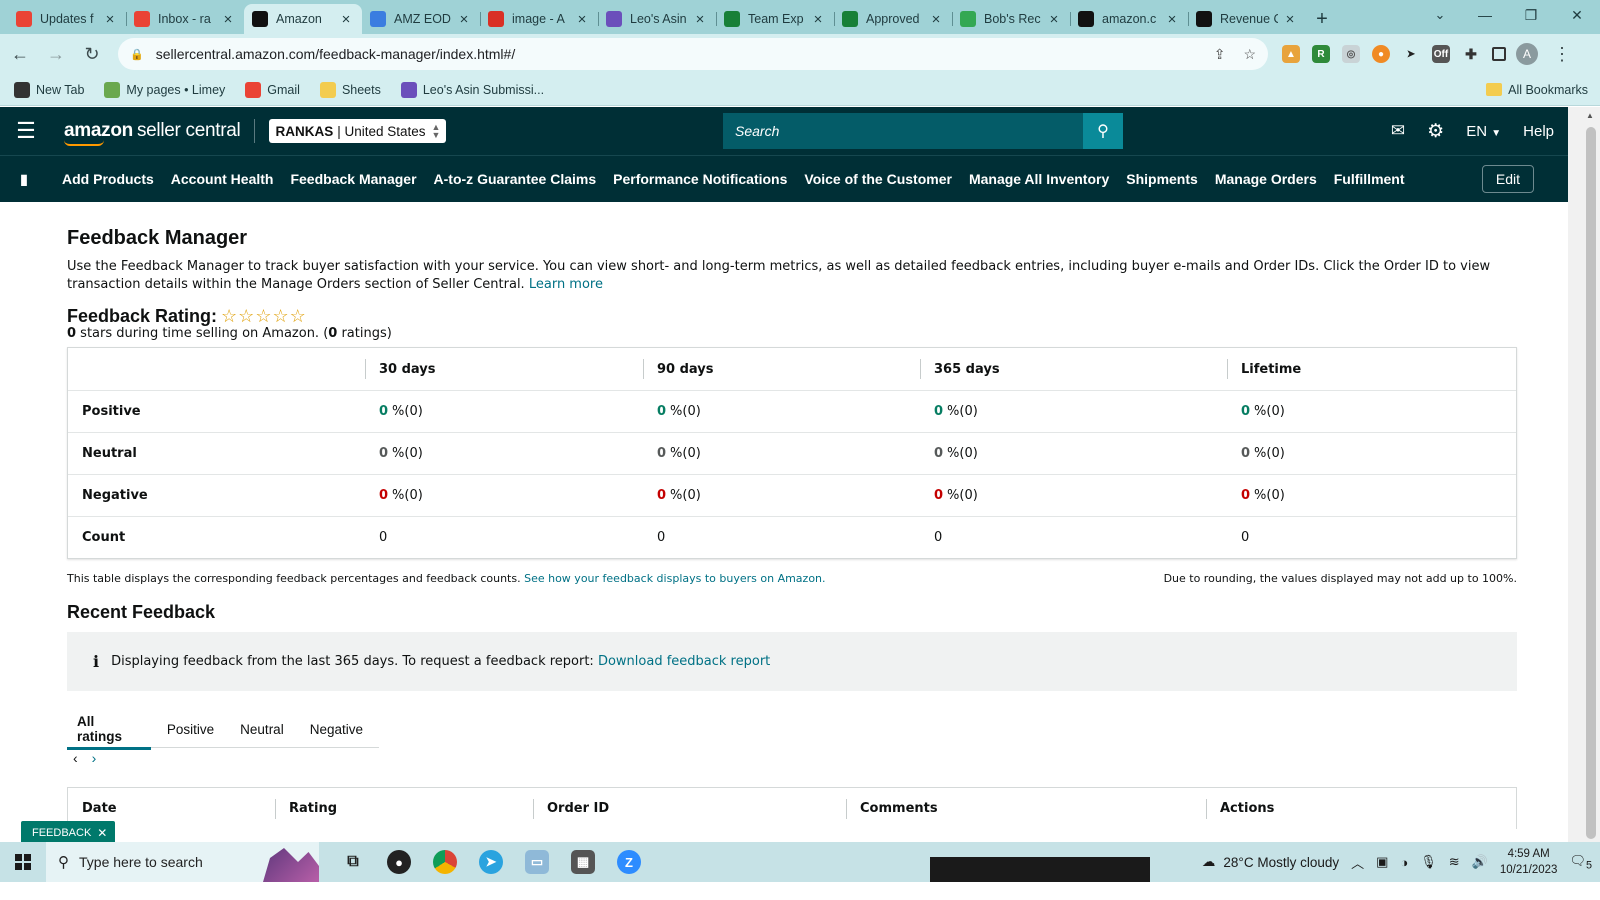 This screenshot has height=900, width=1600. What do you see at coordinates (1529, 862) in the screenshot?
I see `clock: 4:59 AM 10/21/2023` at bounding box center [1529, 862].